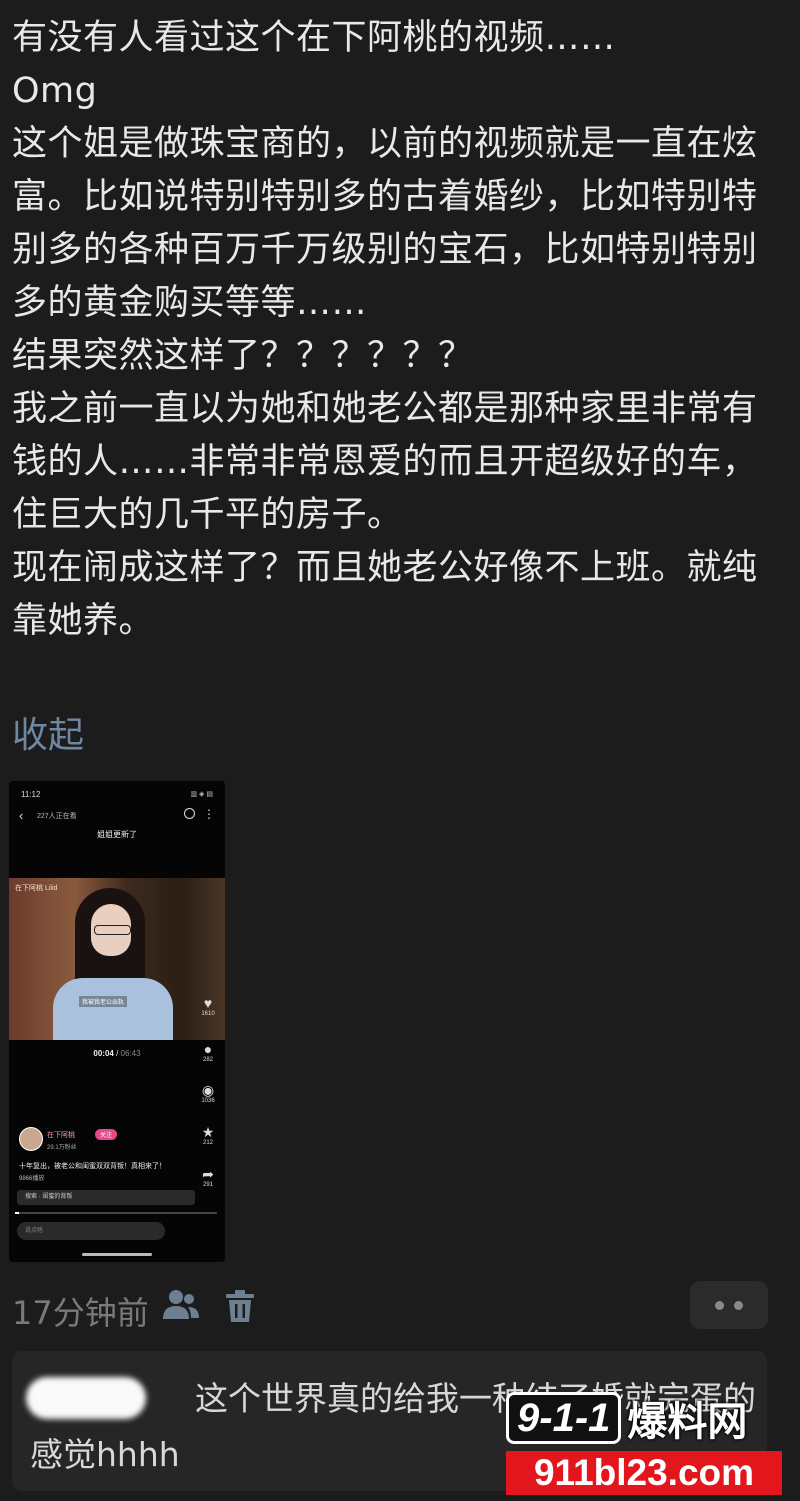  Describe the element at coordinates (208, 1090) in the screenshot. I see `coin-icon: ◉` at that location.